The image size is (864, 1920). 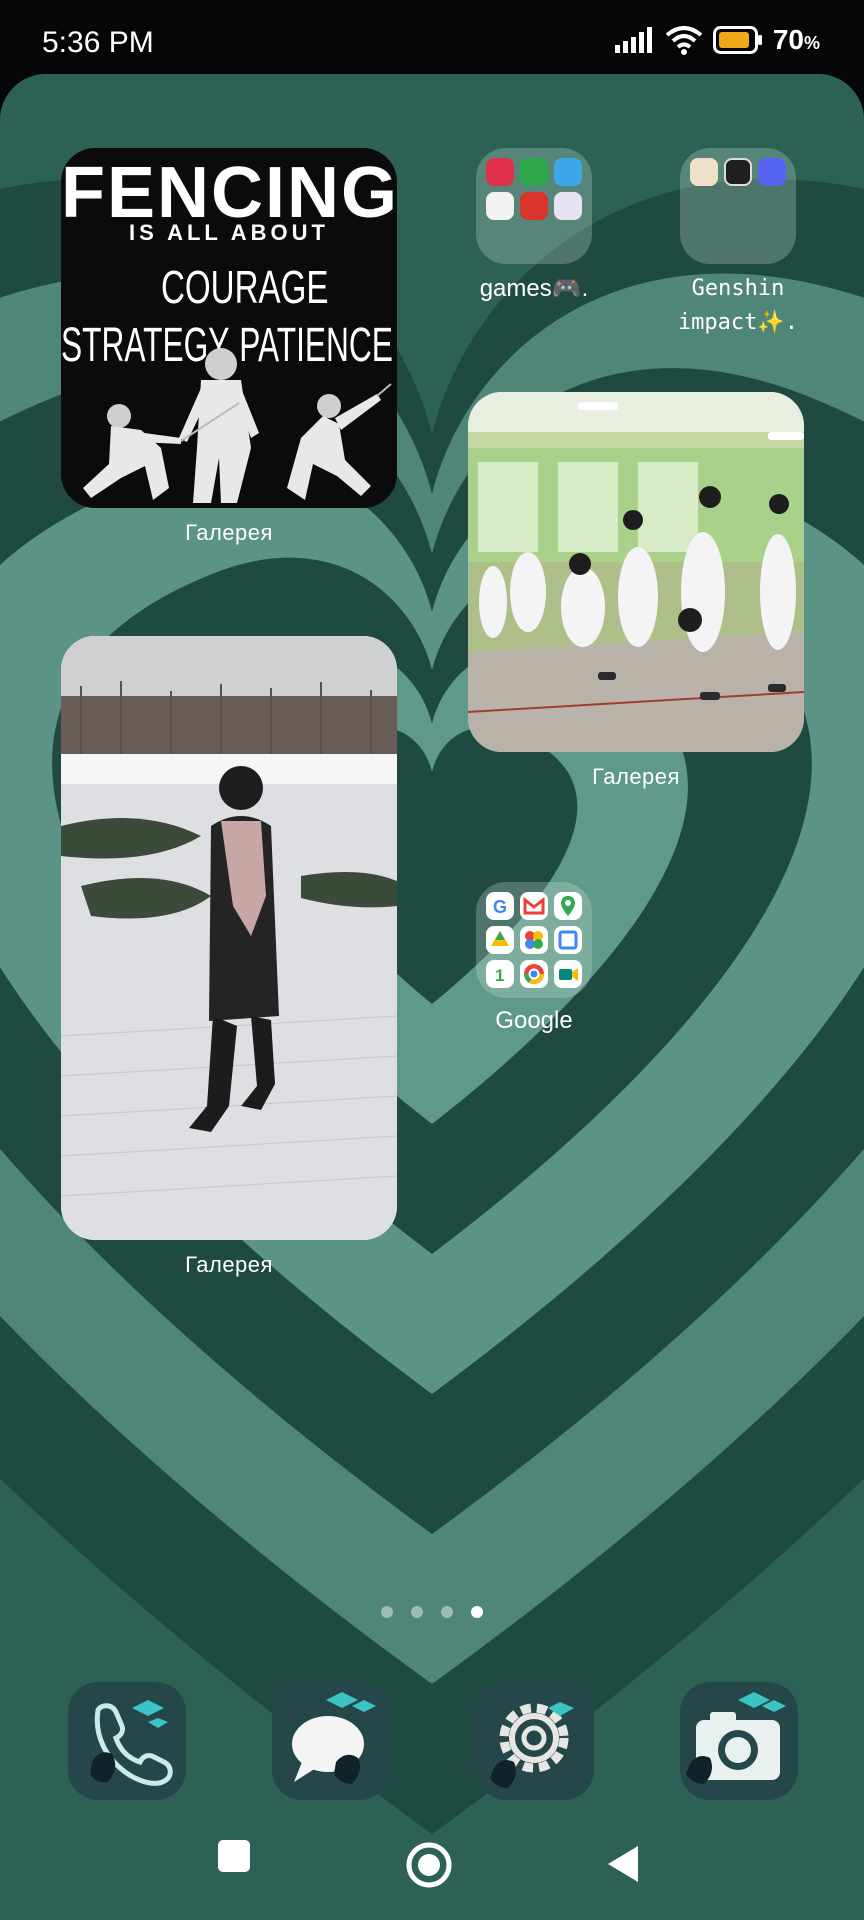 I want to click on fencing-gym-photo, so click(x=636, y=572).